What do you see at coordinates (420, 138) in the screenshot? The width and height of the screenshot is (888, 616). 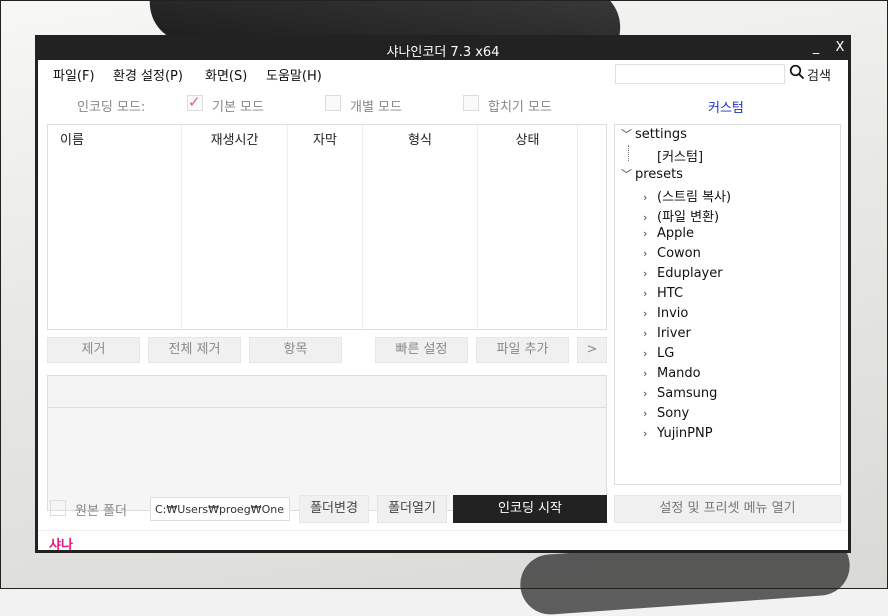 I see `column-header-format: 형식` at bounding box center [420, 138].